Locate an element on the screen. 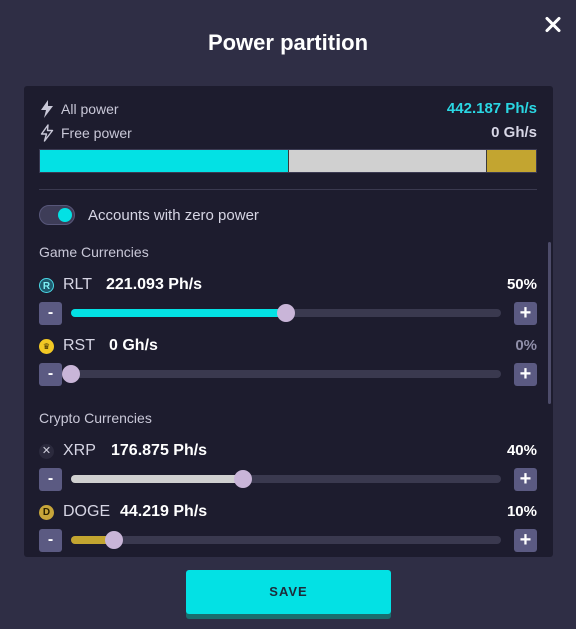 The width and height of the screenshot is (576, 629). rlt-distribution-segment is located at coordinates (164, 161).